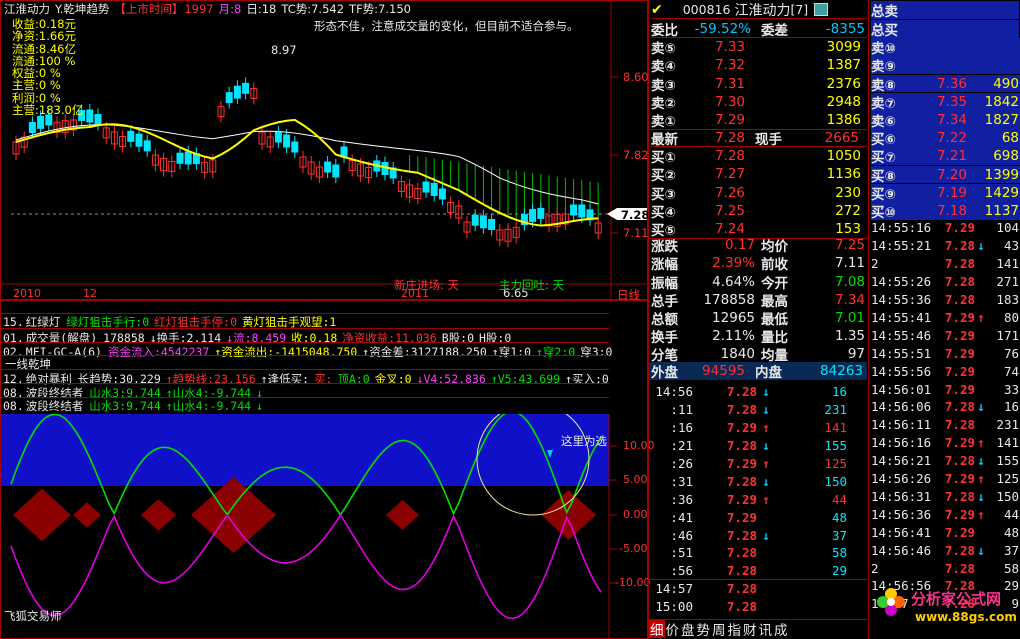 Image resolution: width=1020 pixels, height=639 pixels. I want to click on price-axis-label: 7.11, so click(636, 233).